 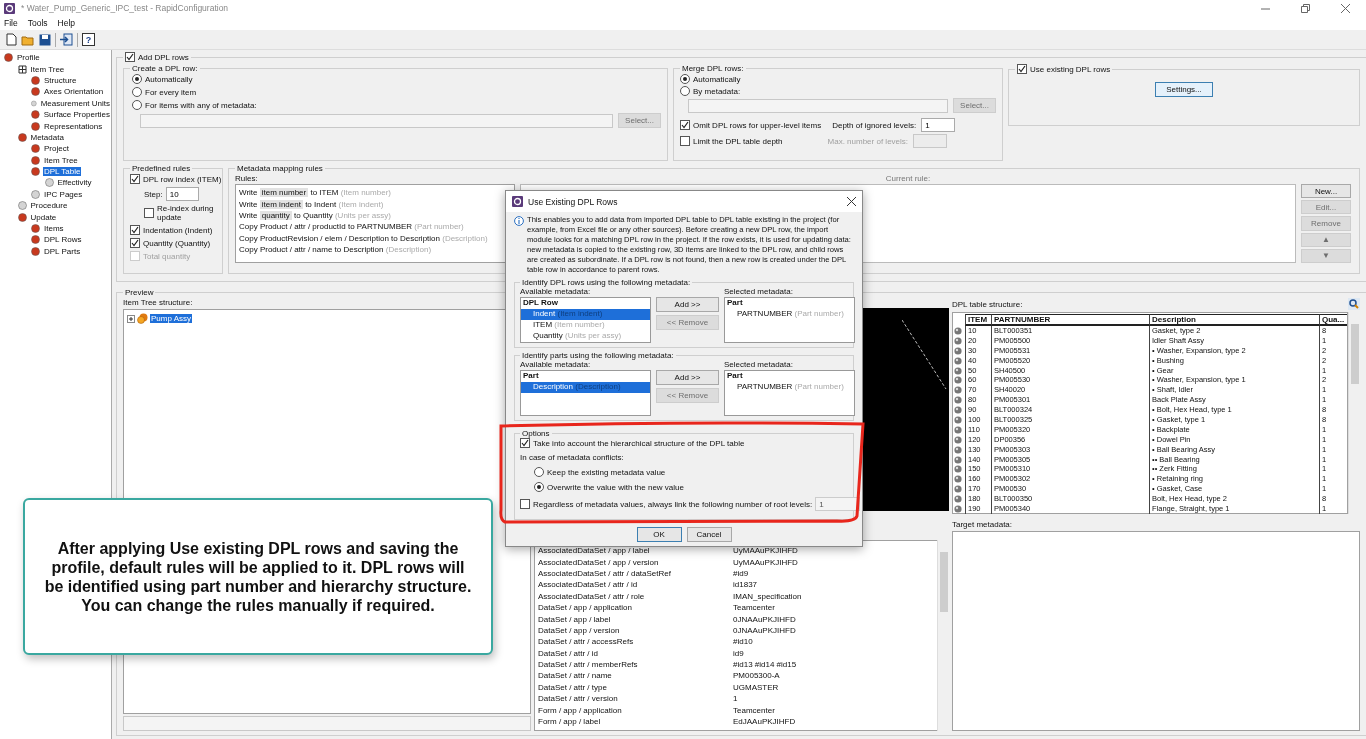 What do you see at coordinates (11, 39) in the screenshot?
I see `new-file-icon` at bounding box center [11, 39].